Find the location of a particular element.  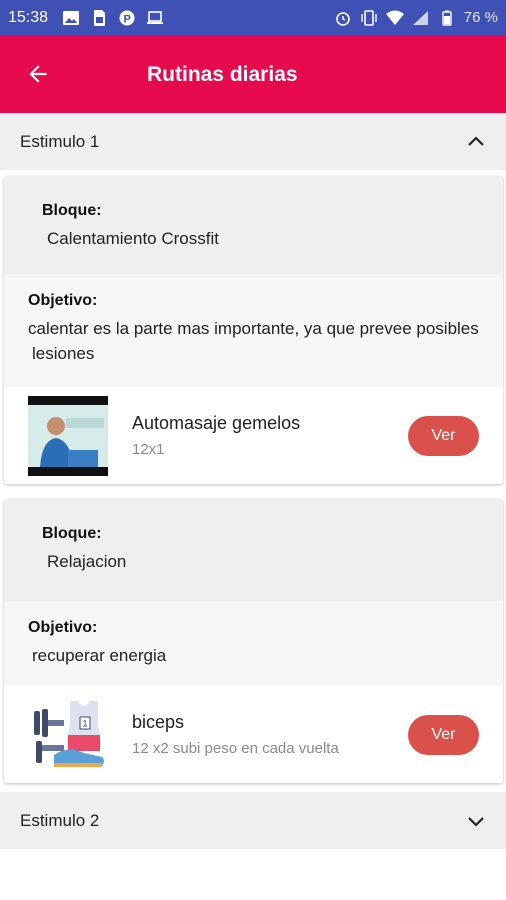

chevron-down-icon is located at coordinates (476, 821).